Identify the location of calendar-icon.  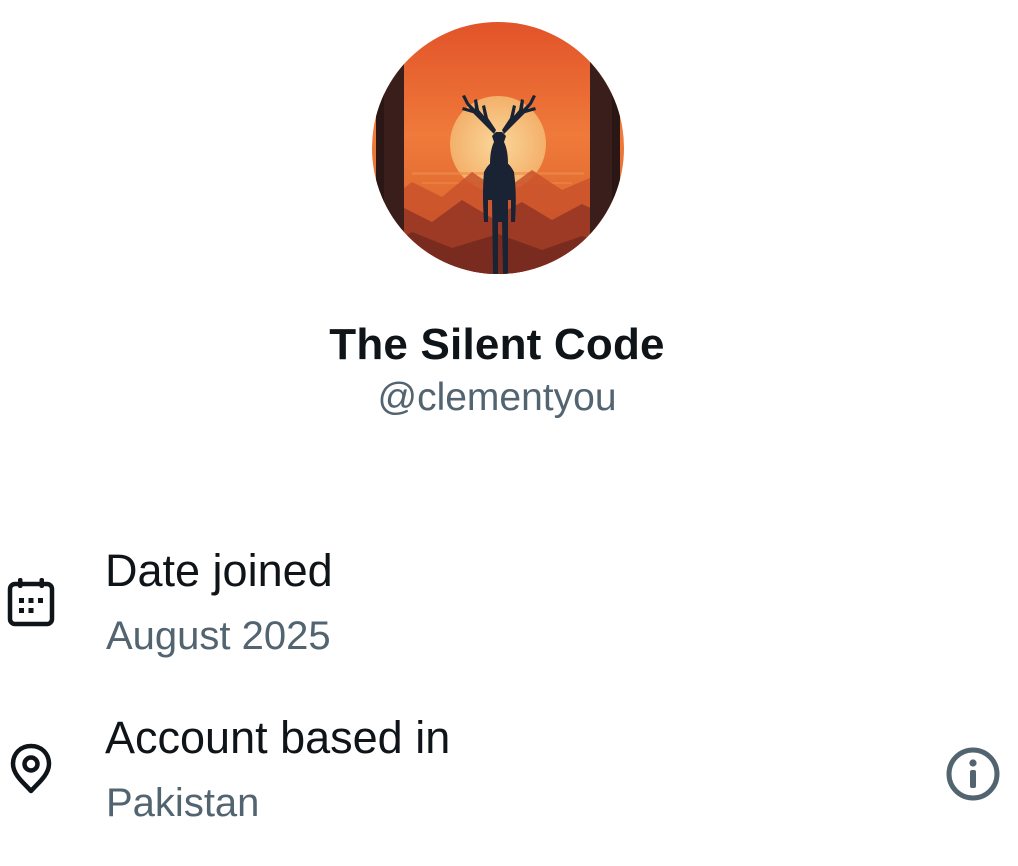
(31, 602).